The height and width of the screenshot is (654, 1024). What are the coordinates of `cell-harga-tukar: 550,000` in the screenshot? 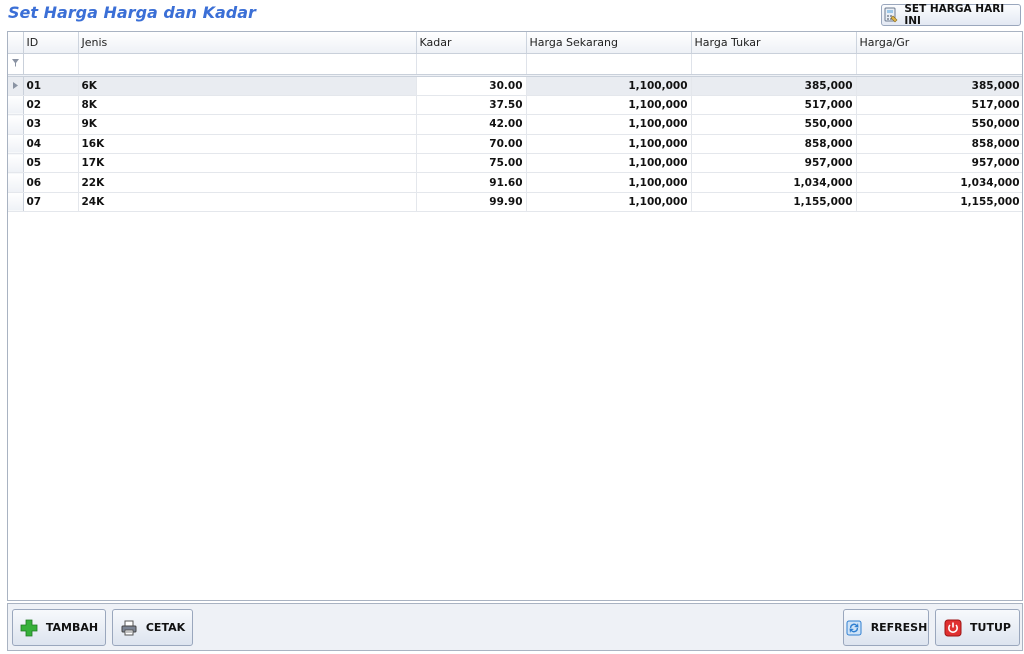 It's located at (774, 124).